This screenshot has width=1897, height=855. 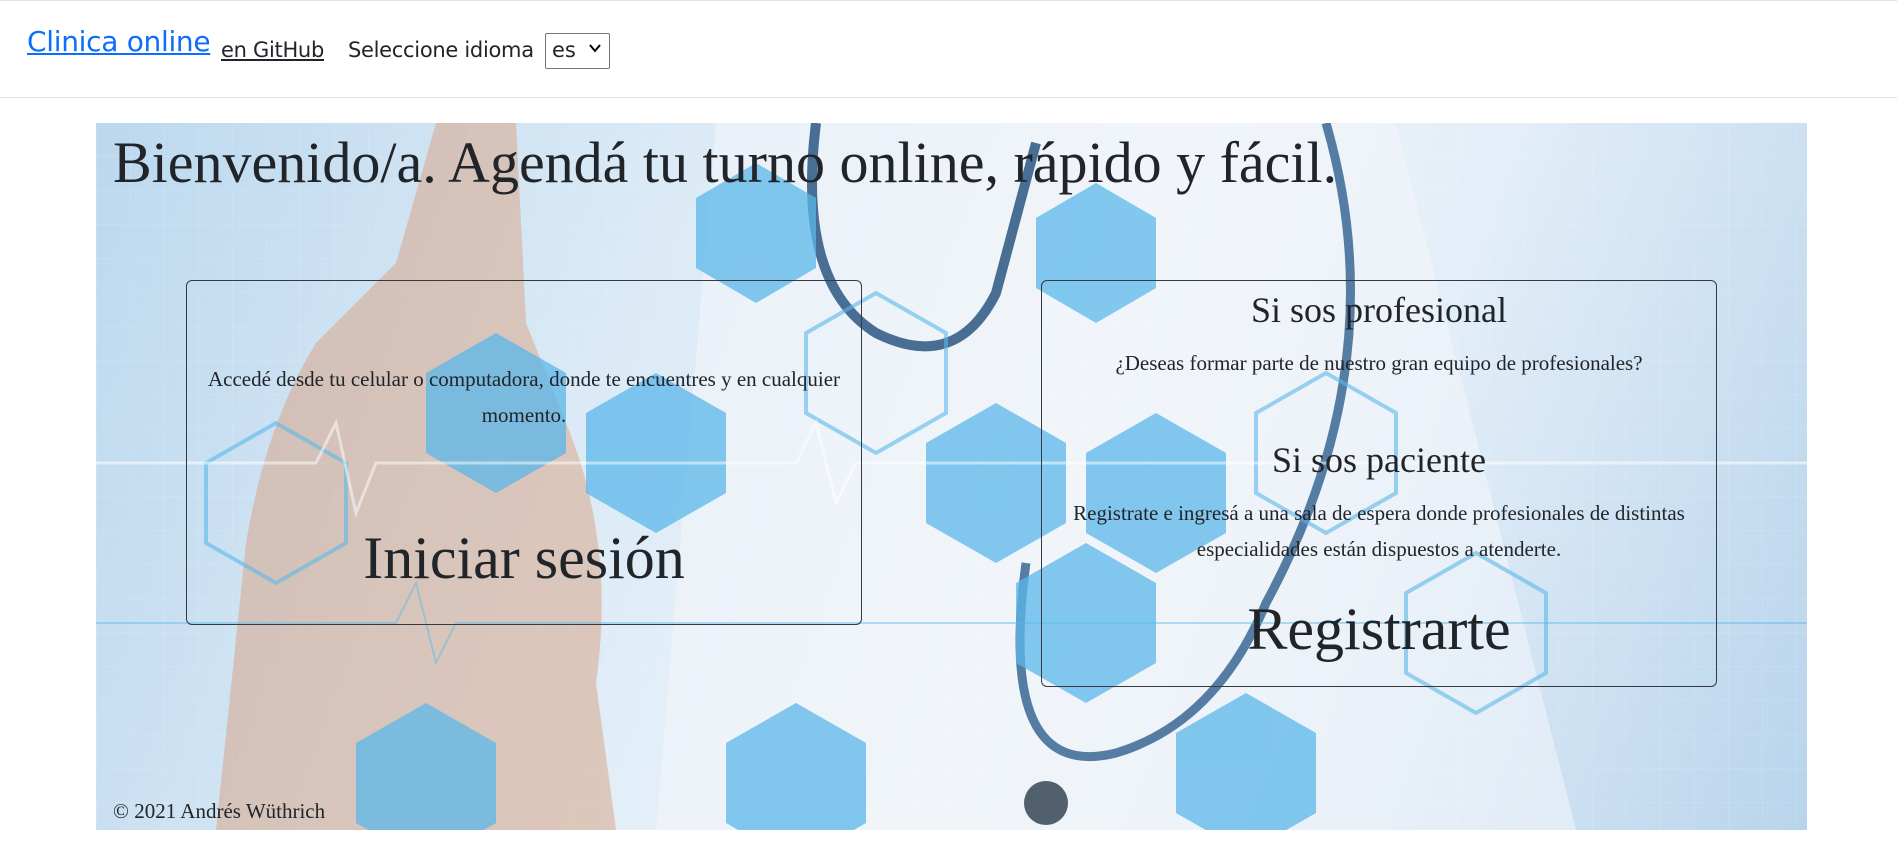 What do you see at coordinates (595, 48) in the screenshot?
I see `chevron-down-icon` at bounding box center [595, 48].